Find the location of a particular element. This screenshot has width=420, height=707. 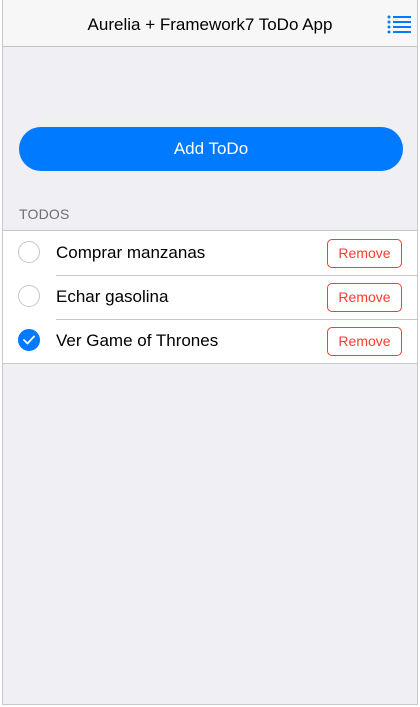

page-title: Aurelia + Framework7 ToDo App is located at coordinates (210, 24).